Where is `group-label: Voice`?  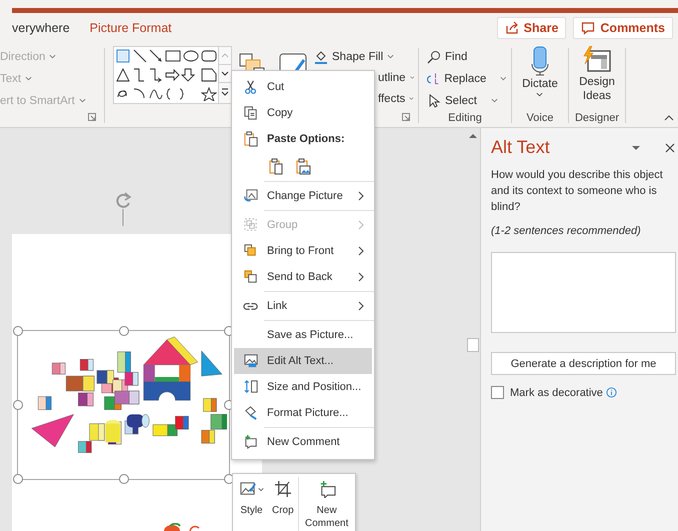
group-label: Voice is located at coordinates (540, 118).